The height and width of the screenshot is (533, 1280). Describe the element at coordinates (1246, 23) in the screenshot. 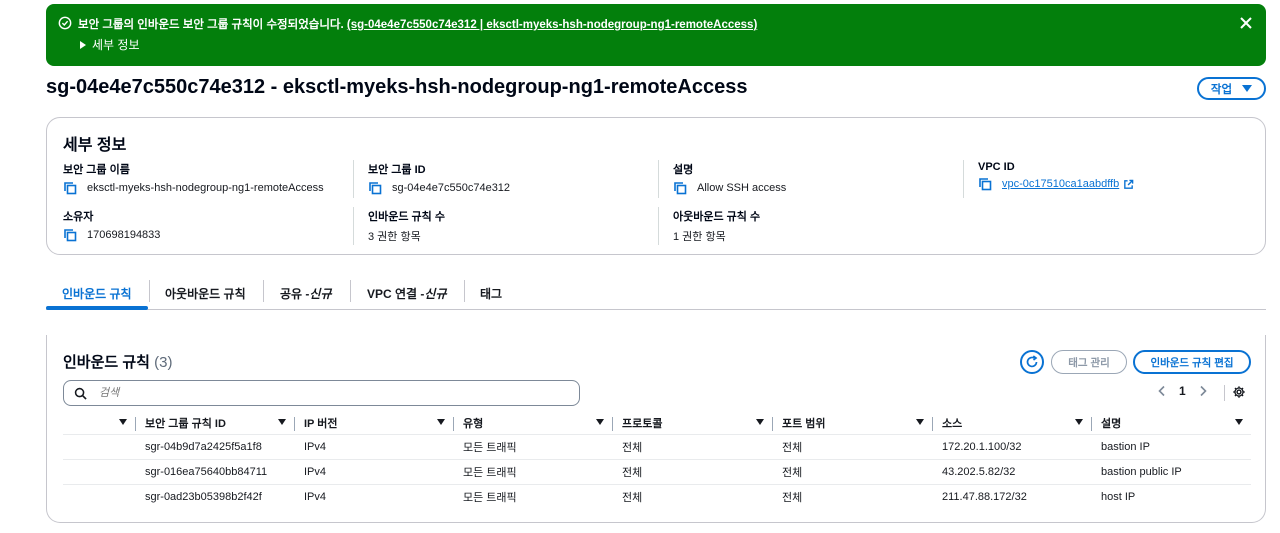

I see `close-icon` at that location.